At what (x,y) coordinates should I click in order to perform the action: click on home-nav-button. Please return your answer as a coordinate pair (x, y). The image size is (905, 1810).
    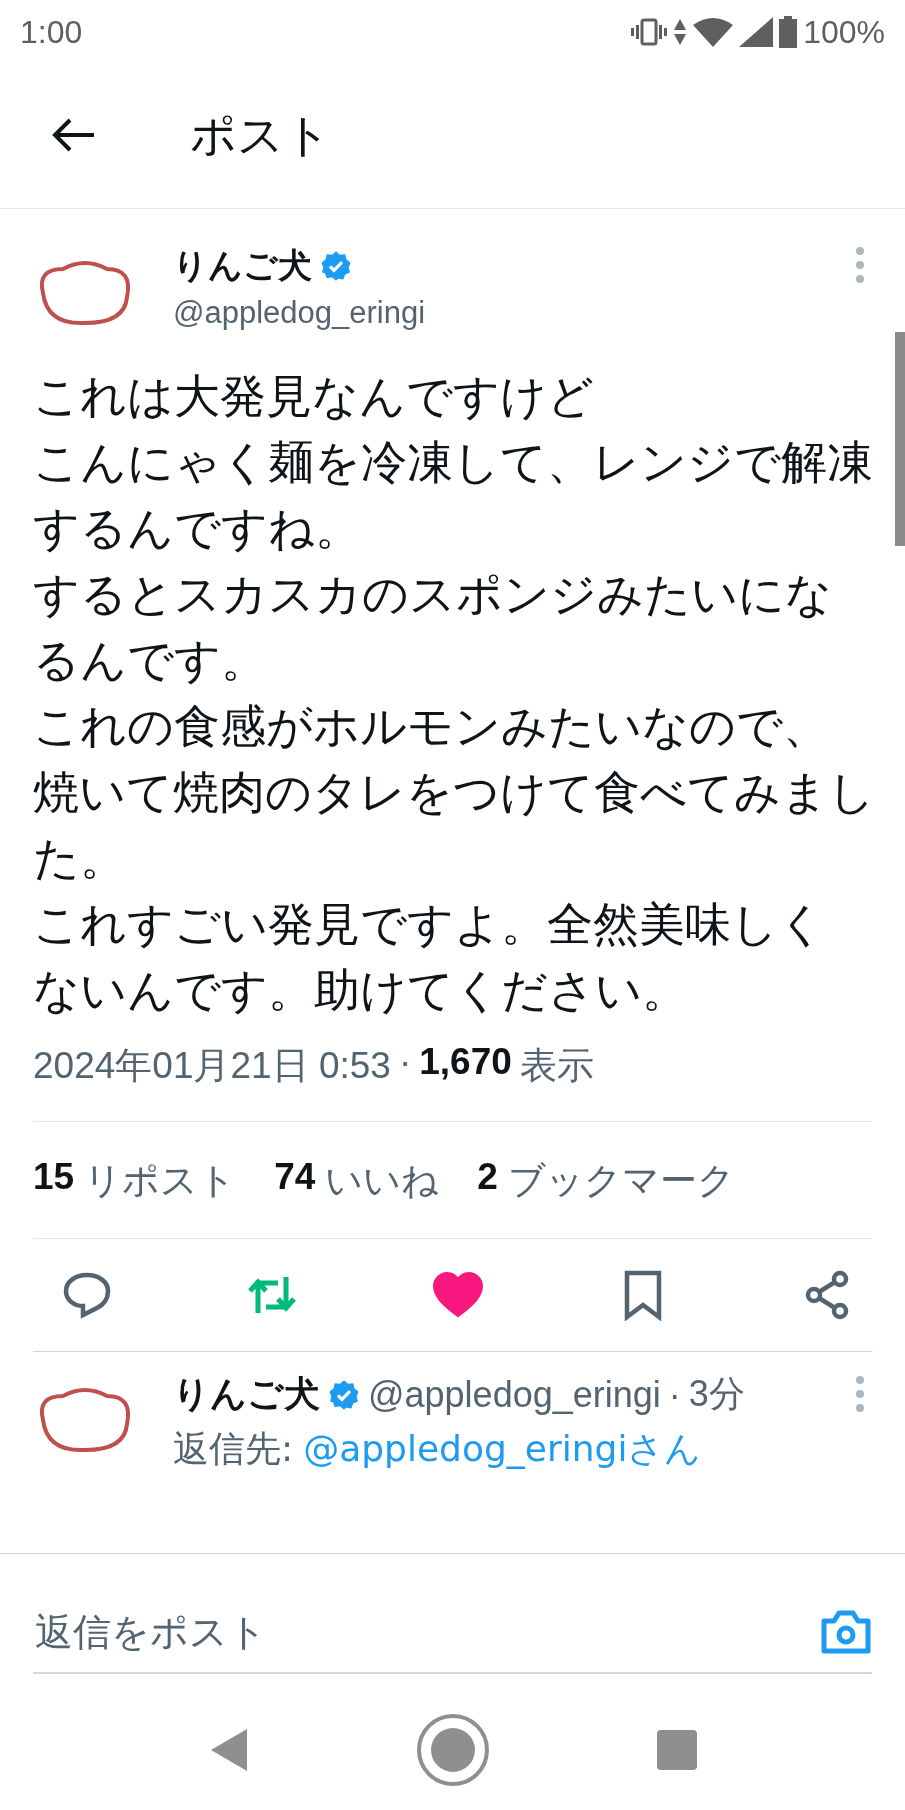
    Looking at the image, I should click on (452, 1750).